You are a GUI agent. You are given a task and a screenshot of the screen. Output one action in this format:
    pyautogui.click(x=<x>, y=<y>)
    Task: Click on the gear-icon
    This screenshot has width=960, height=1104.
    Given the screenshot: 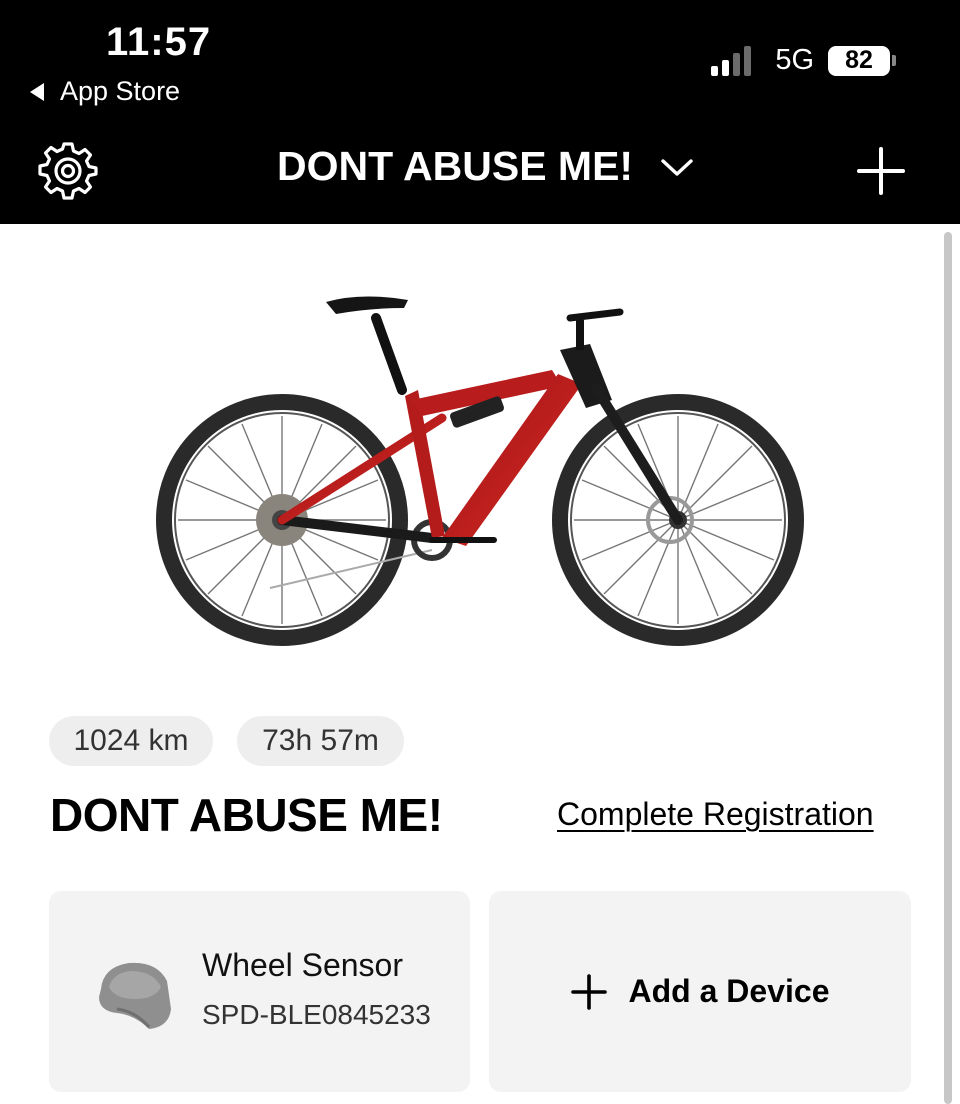 What is the action you would take?
    pyautogui.click(x=68, y=170)
    